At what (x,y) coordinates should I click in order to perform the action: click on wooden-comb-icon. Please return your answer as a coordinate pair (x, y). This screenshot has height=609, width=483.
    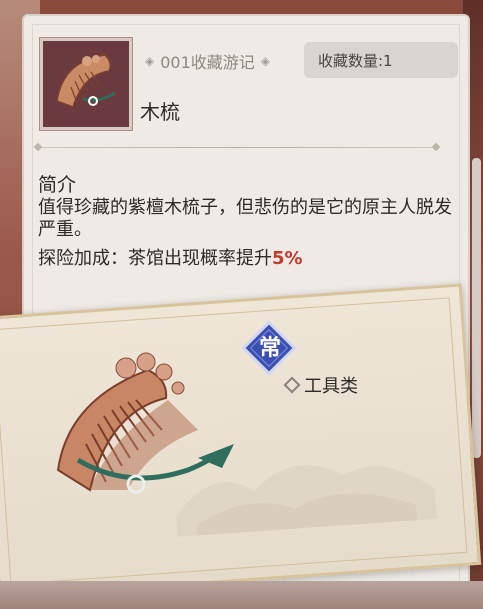
    Looking at the image, I should click on (86, 81).